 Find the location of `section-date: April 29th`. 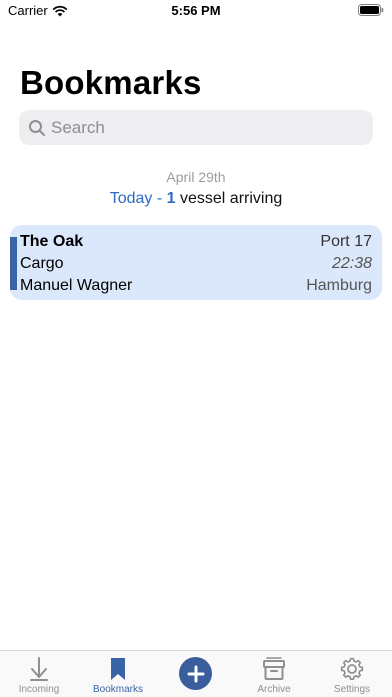

section-date: April 29th is located at coordinates (196, 177).